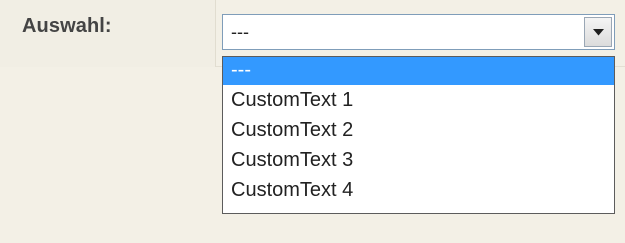 This screenshot has width=625, height=243. I want to click on label-cell: Auswahl:, so click(108, 33).